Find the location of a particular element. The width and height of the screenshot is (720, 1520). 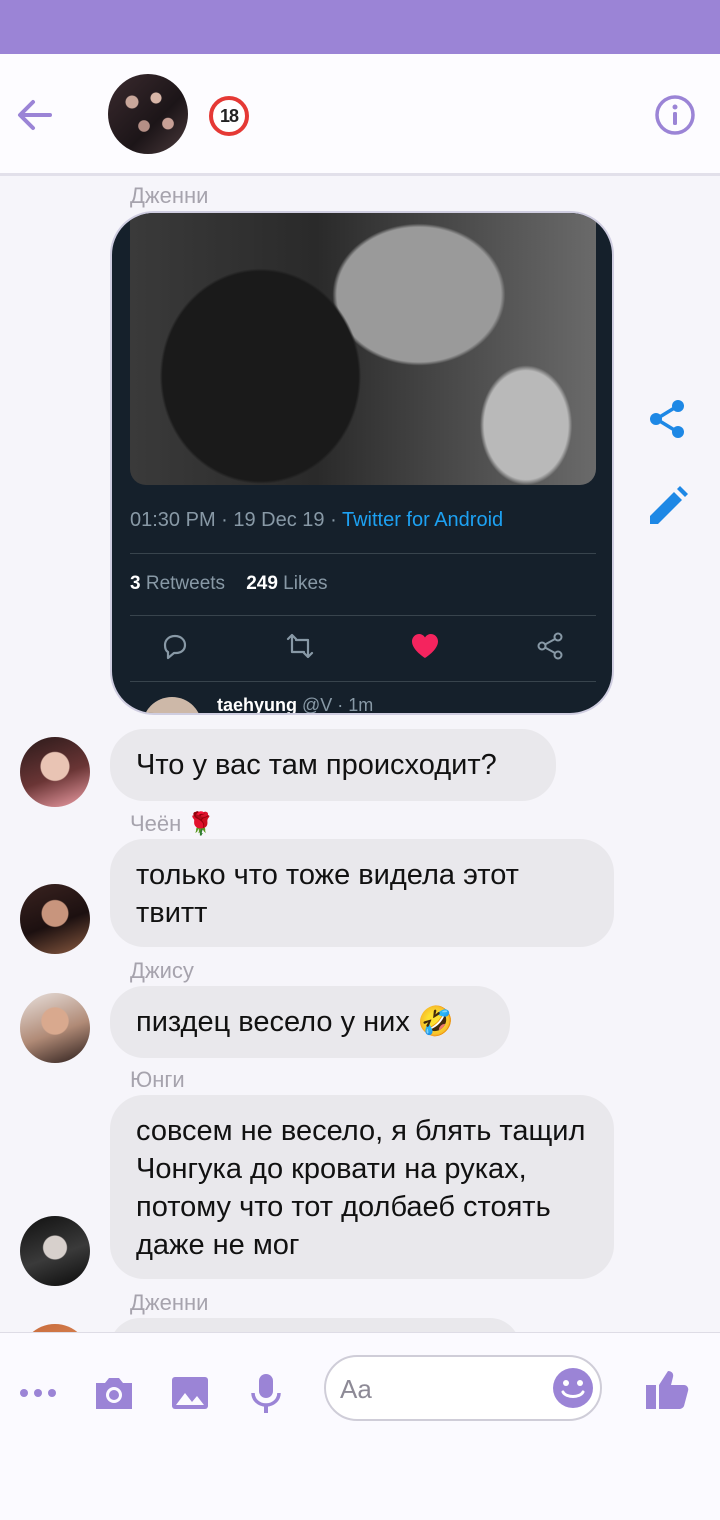

reply-avatar is located at coordinates (172, 705).